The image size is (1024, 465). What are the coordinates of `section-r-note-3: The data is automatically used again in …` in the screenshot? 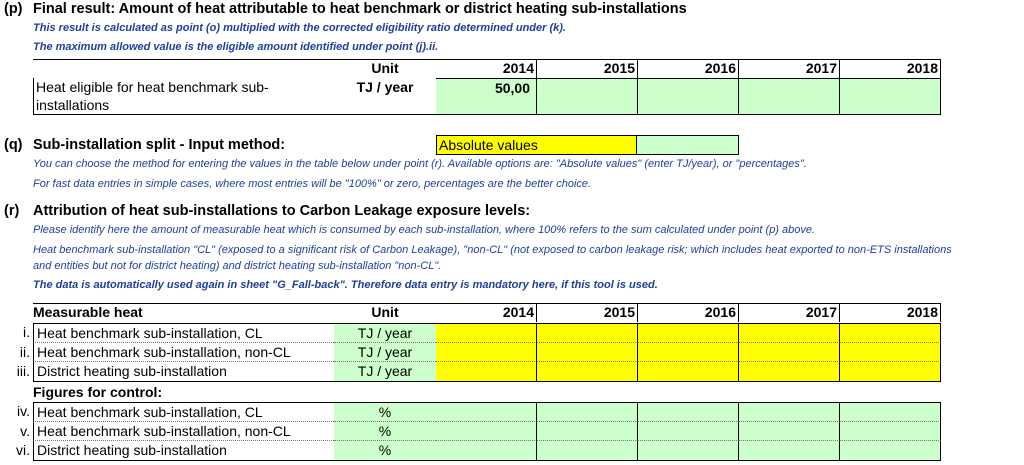 It's located at (345, 285).